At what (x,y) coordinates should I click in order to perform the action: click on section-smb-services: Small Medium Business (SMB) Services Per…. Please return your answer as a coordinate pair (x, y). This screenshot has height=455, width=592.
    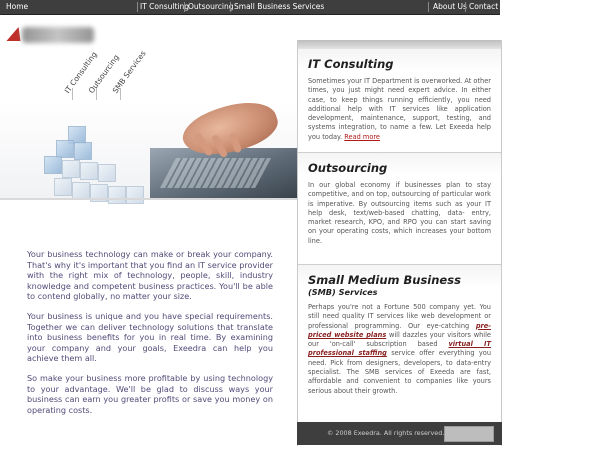
    Looking at the image, I should click on (399, 343).